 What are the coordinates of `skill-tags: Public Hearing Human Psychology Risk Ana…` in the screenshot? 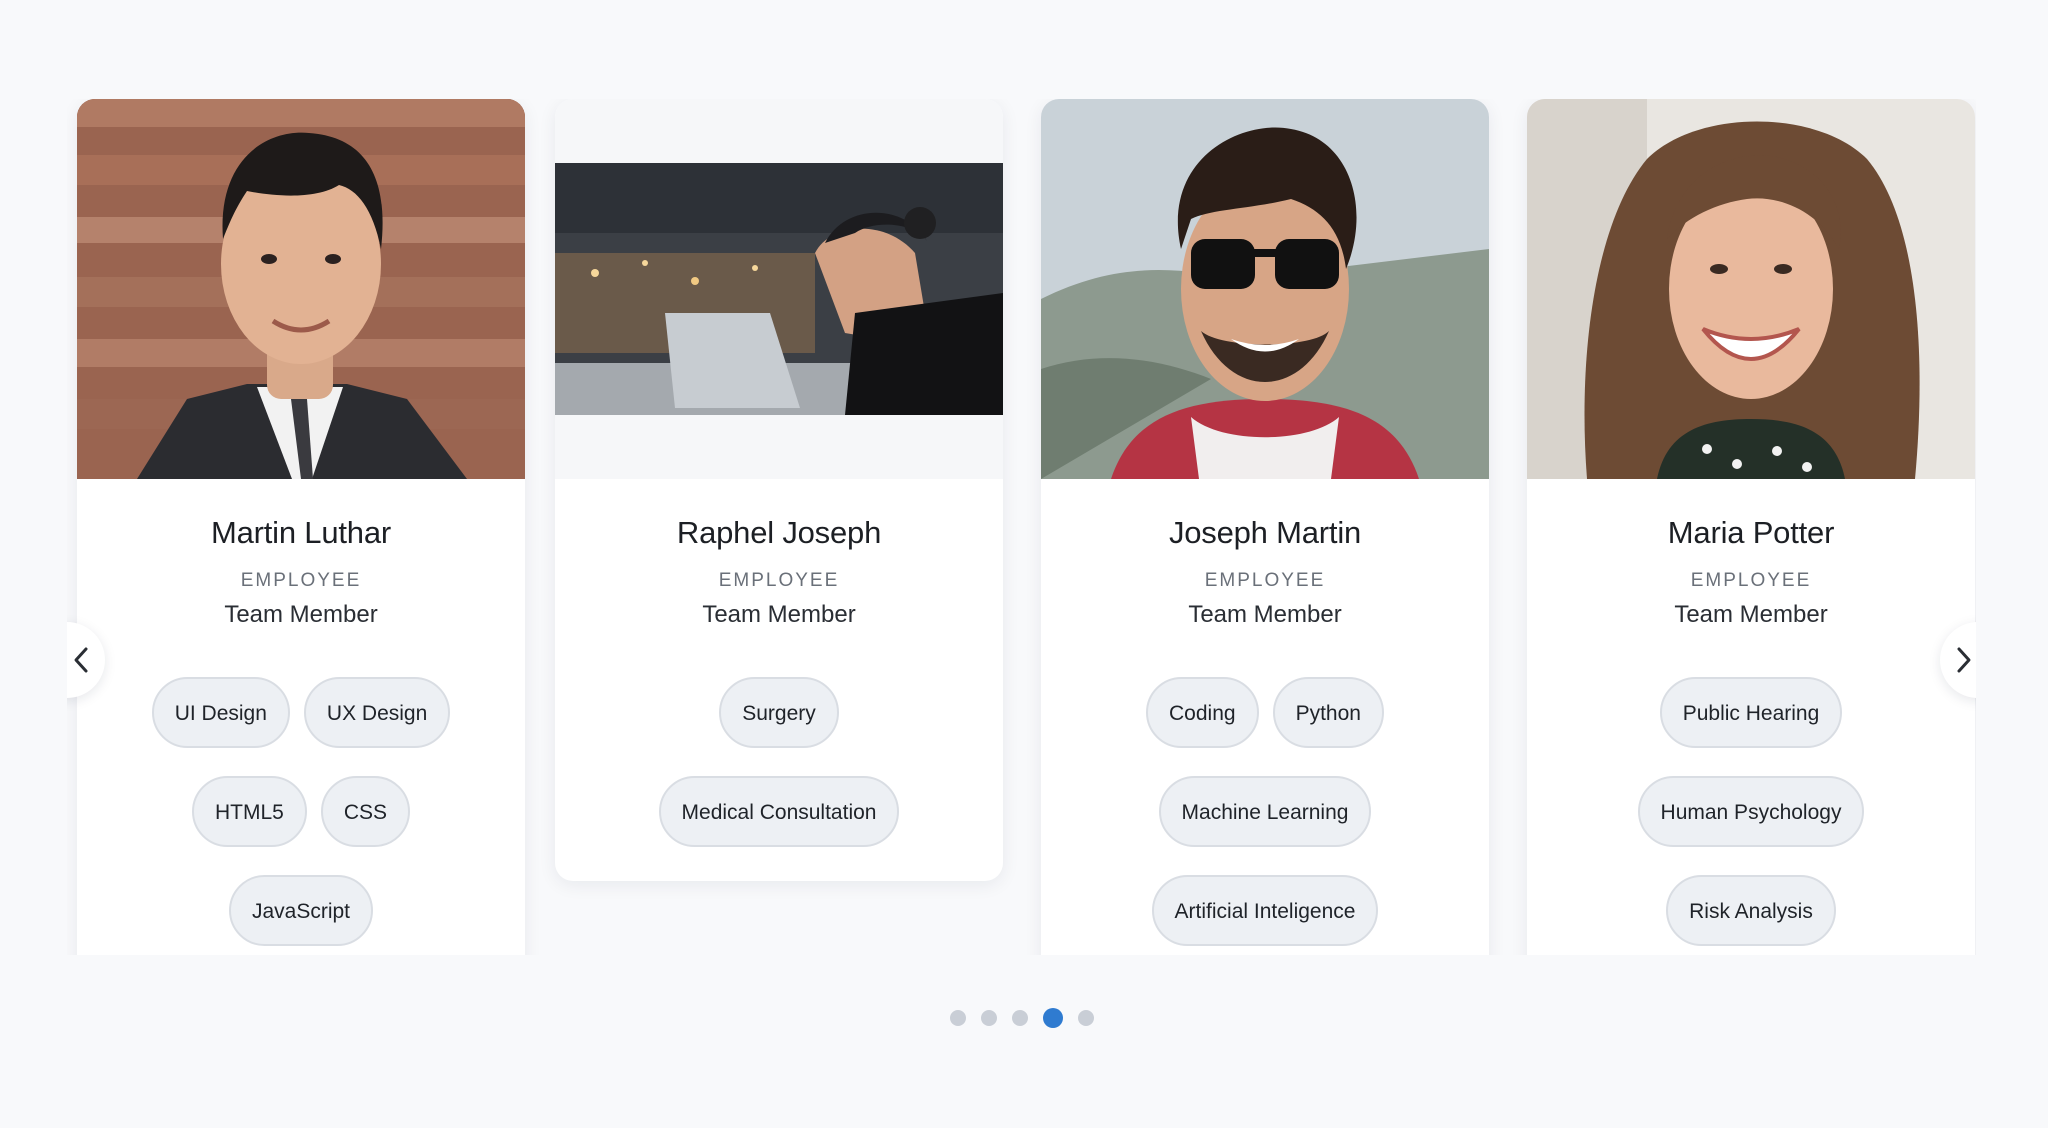 It's located at (1751, 811).